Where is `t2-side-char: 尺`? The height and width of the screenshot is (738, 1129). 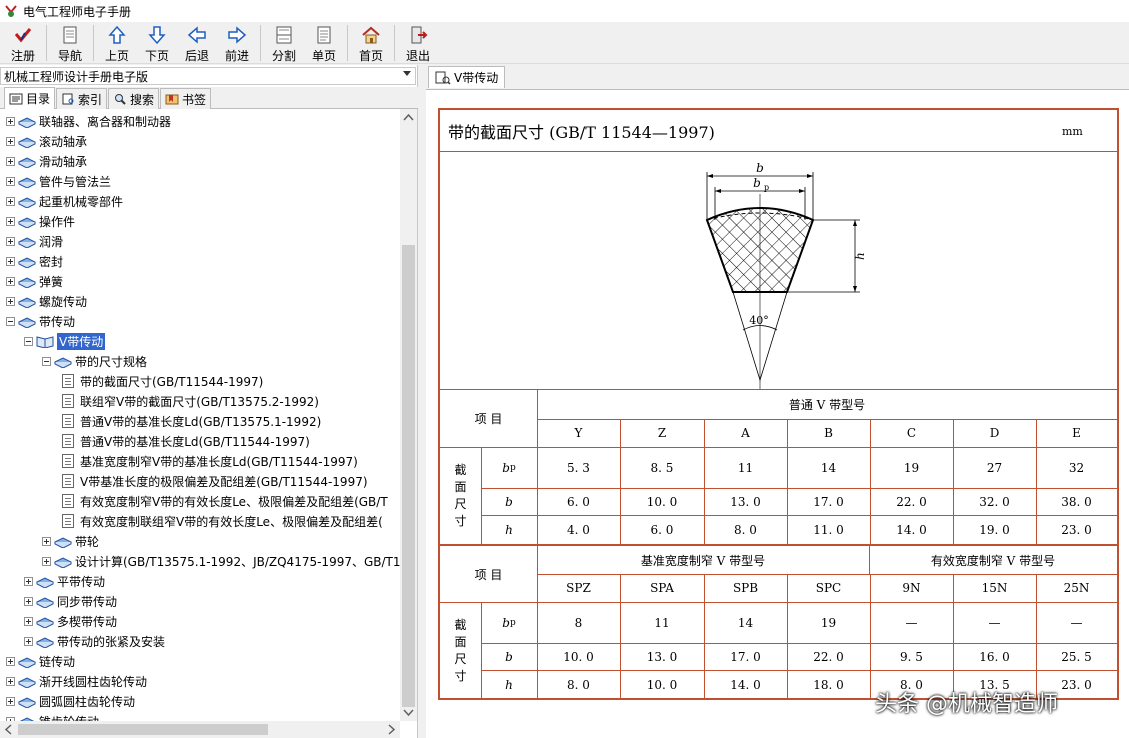
t2-side-char: 尺 is located at coordinates (460, 659).